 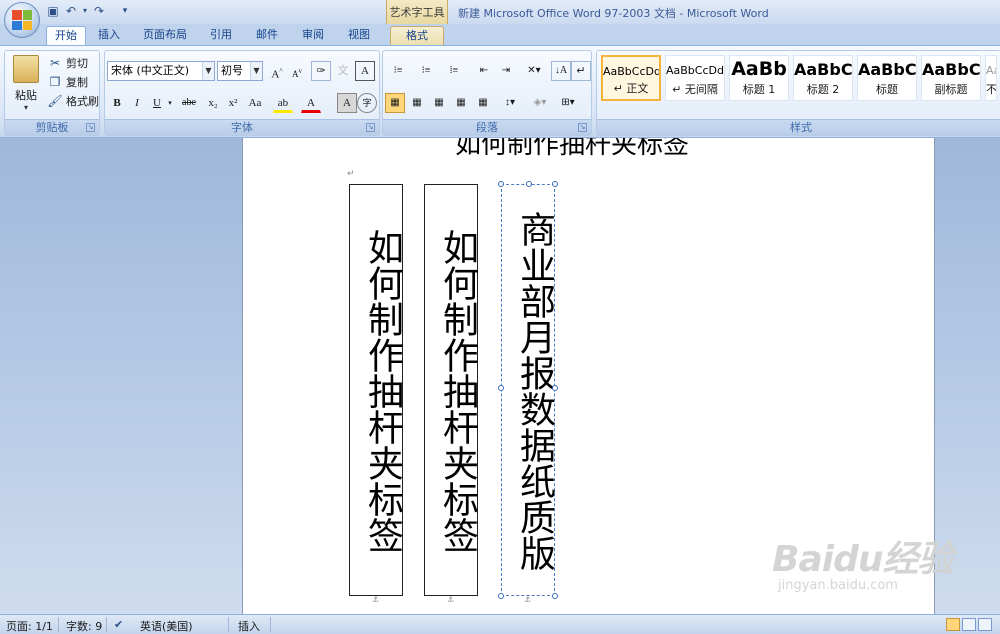 I want to click on clipboard-launcher-icon: ↘, so click(x=90, y=127).